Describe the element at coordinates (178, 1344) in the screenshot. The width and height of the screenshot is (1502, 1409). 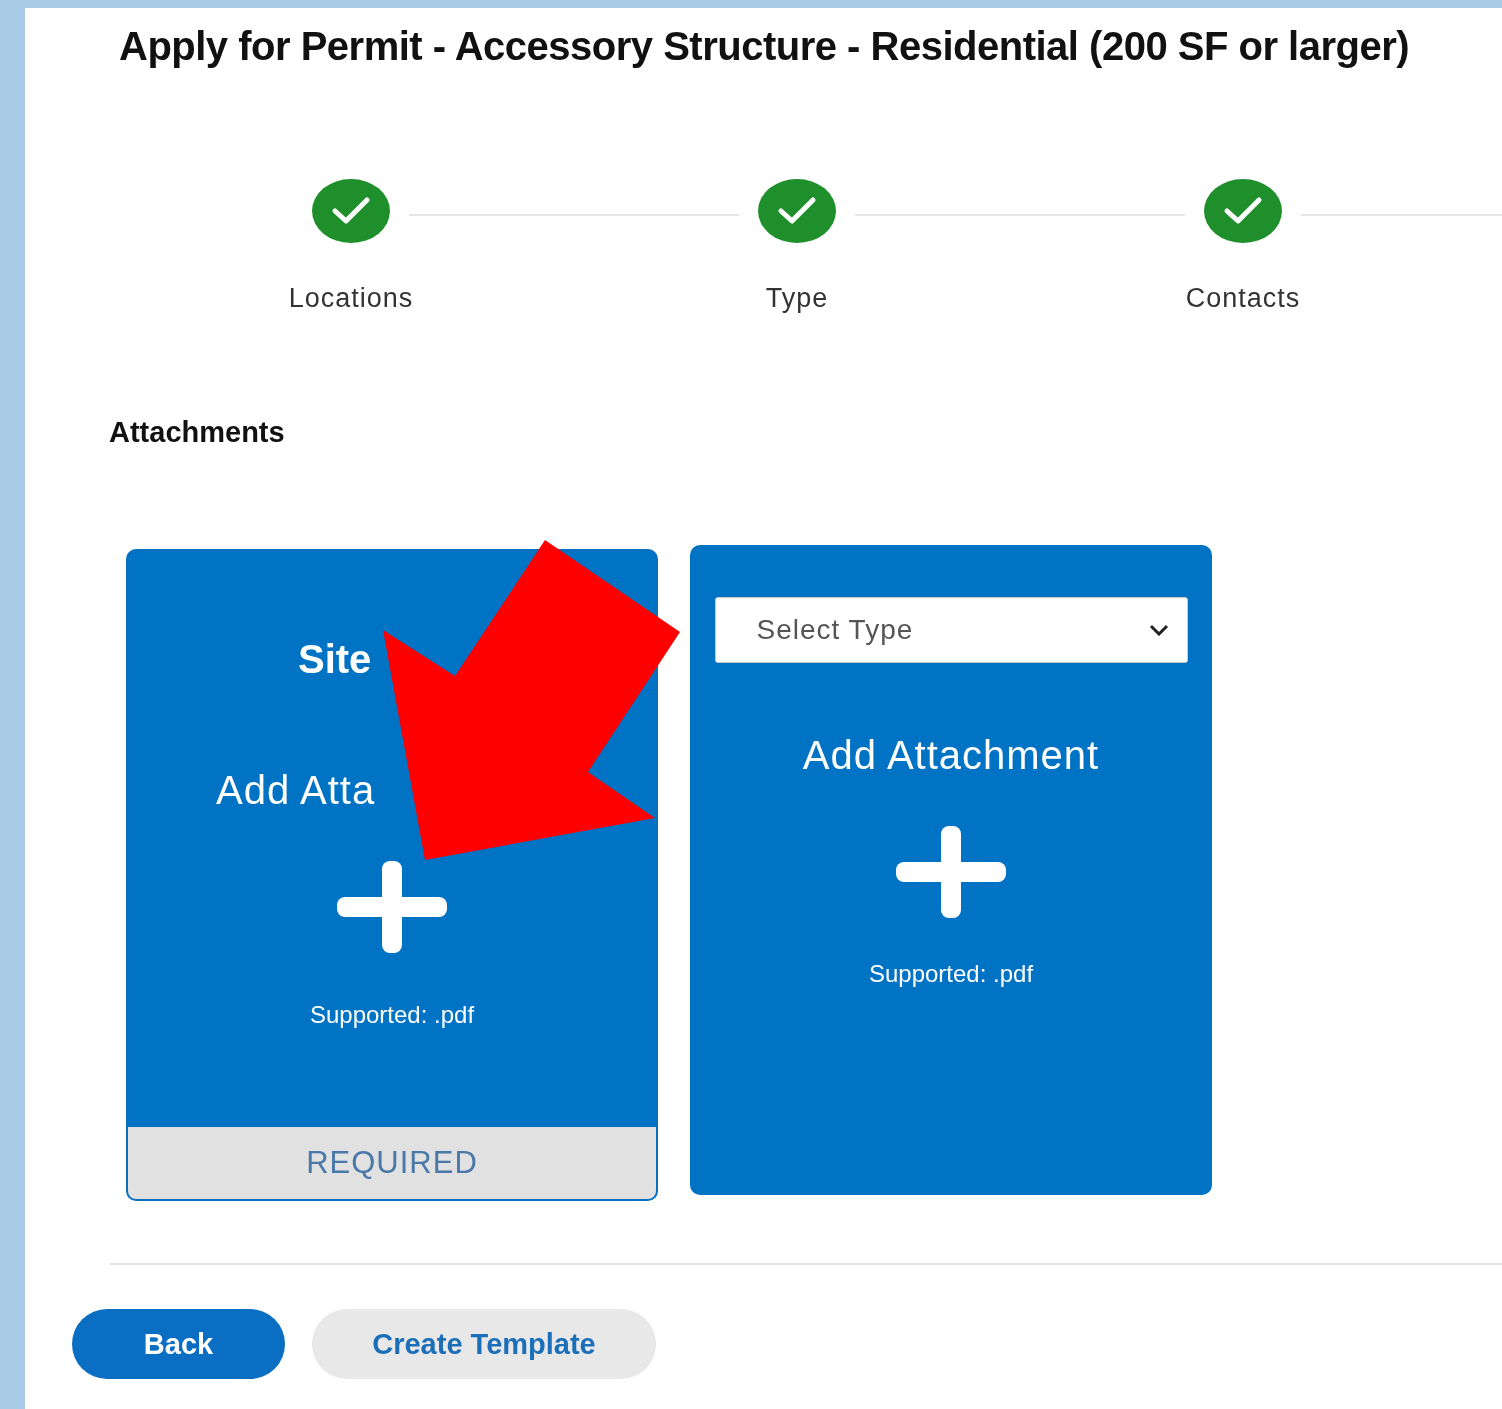
I see `back-button: Back` at that location.